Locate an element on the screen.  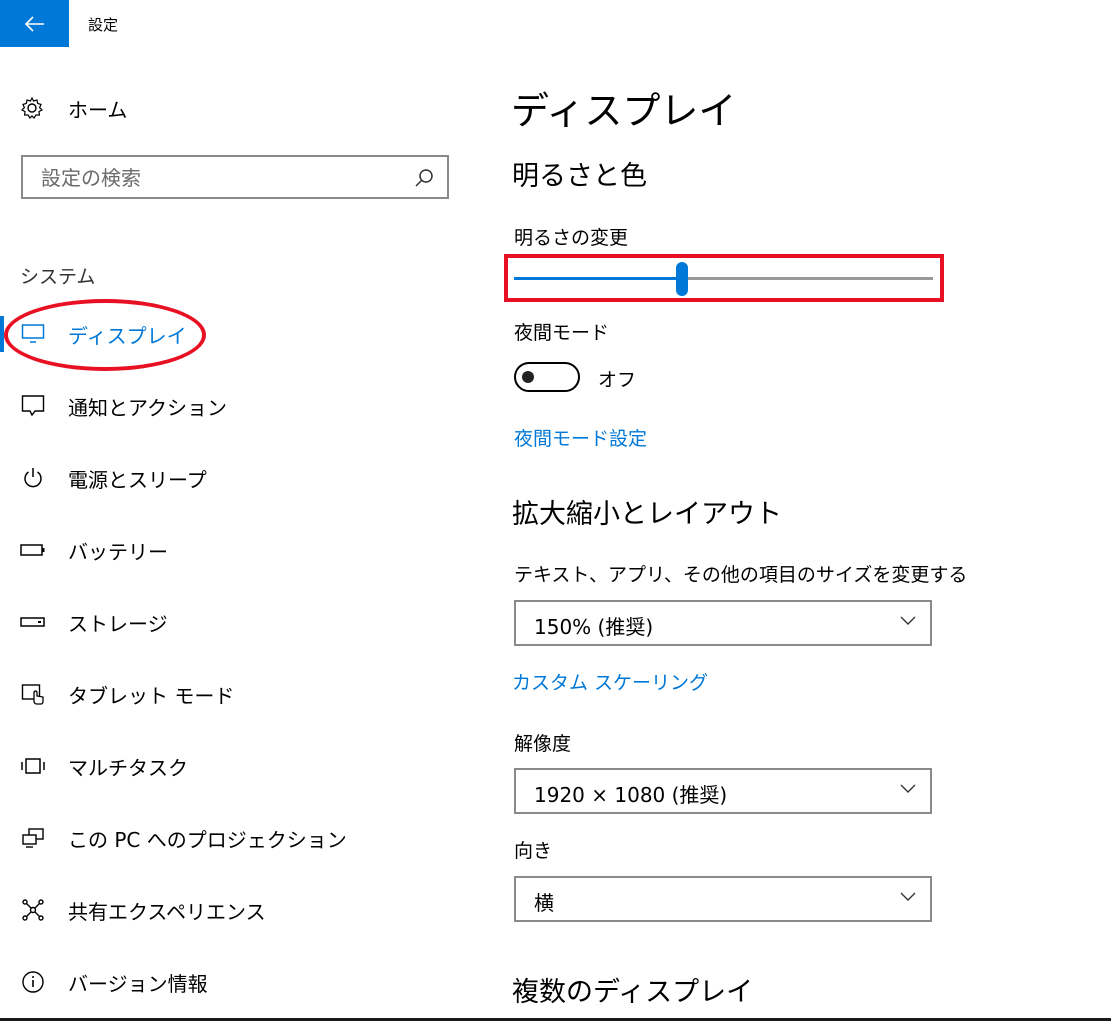
back-button is located at coordinates (34, 23).